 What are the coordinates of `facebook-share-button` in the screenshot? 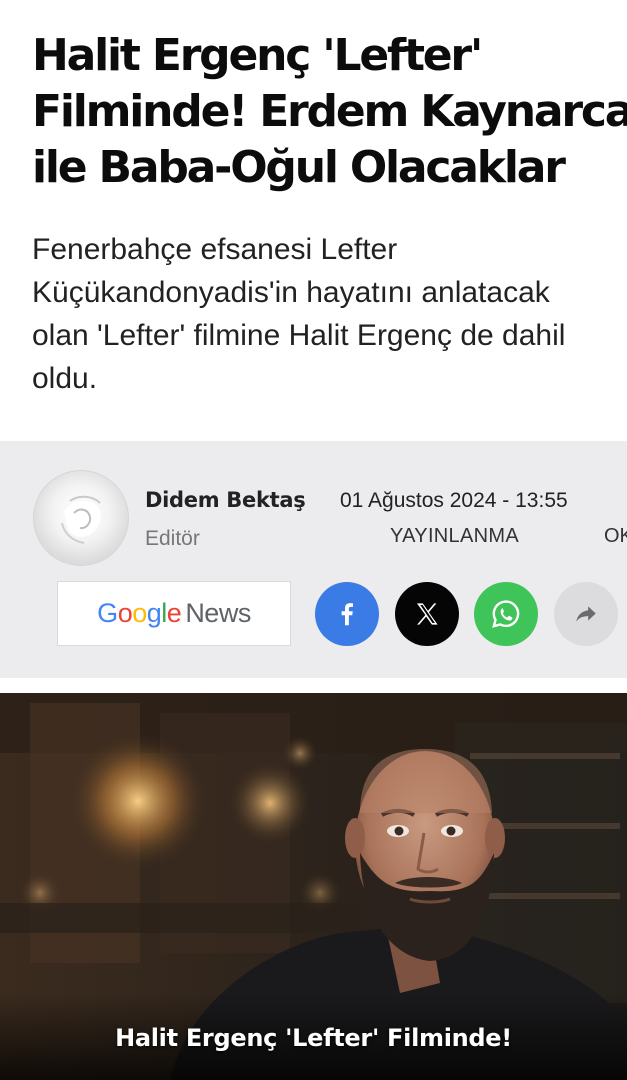 It's located at (347, 614).